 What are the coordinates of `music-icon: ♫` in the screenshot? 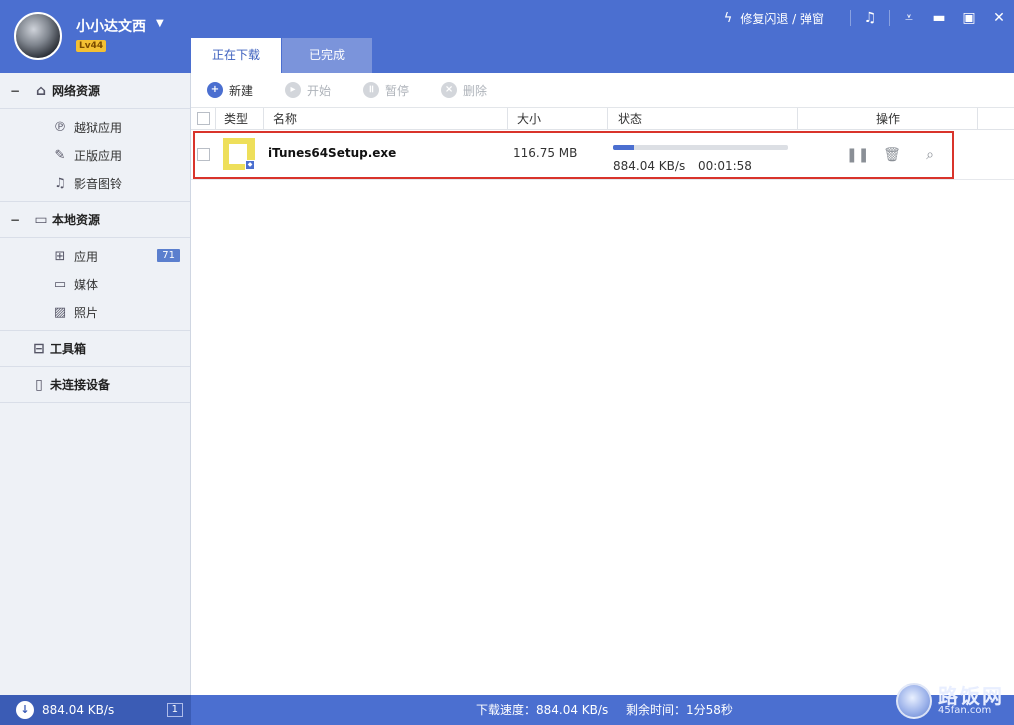 It's located at (870, 18).